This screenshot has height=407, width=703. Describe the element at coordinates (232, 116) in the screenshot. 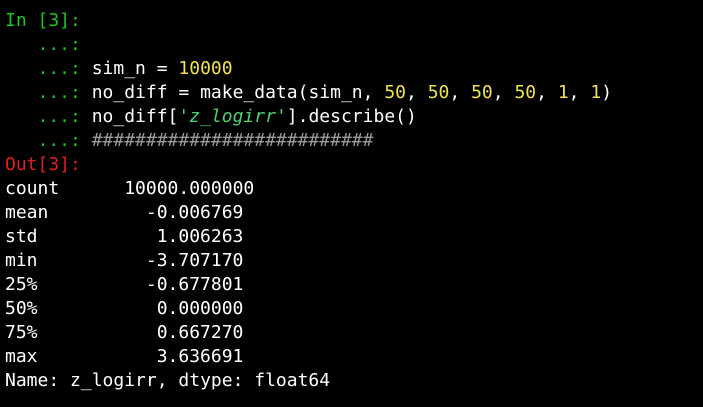

I see `string-literal: 'z_logirr'` at that location.